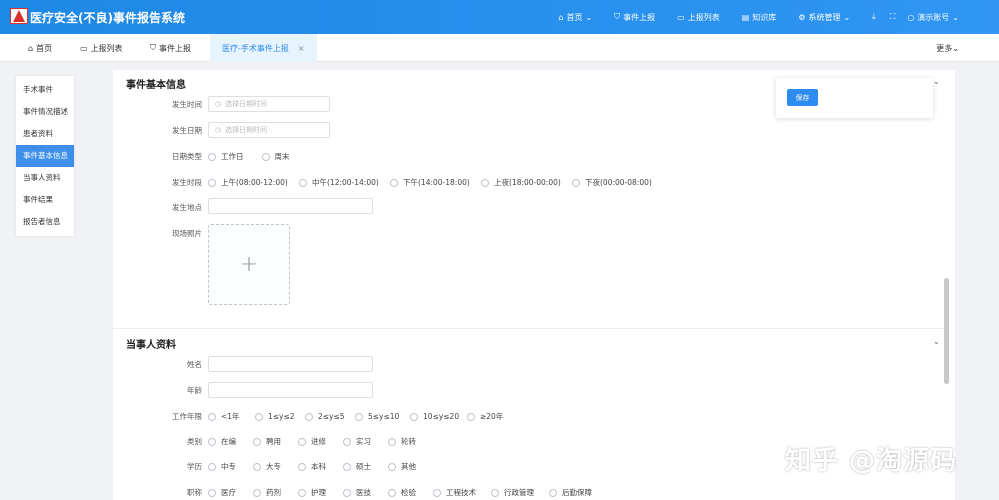 This screenshot has height=500, width=999. I want to click on radio-category-contract: 聘用, so click(275, 441).